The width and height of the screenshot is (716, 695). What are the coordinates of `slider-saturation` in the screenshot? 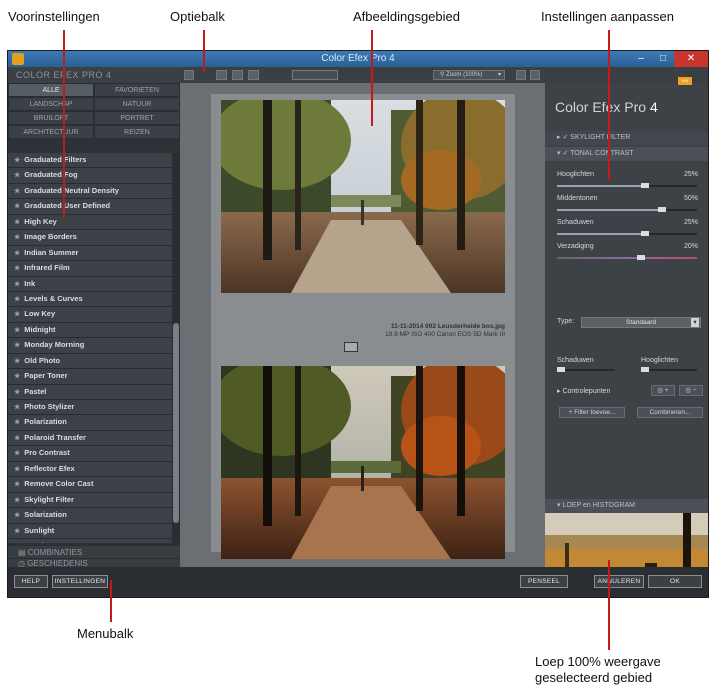 It's located at (627, 257).